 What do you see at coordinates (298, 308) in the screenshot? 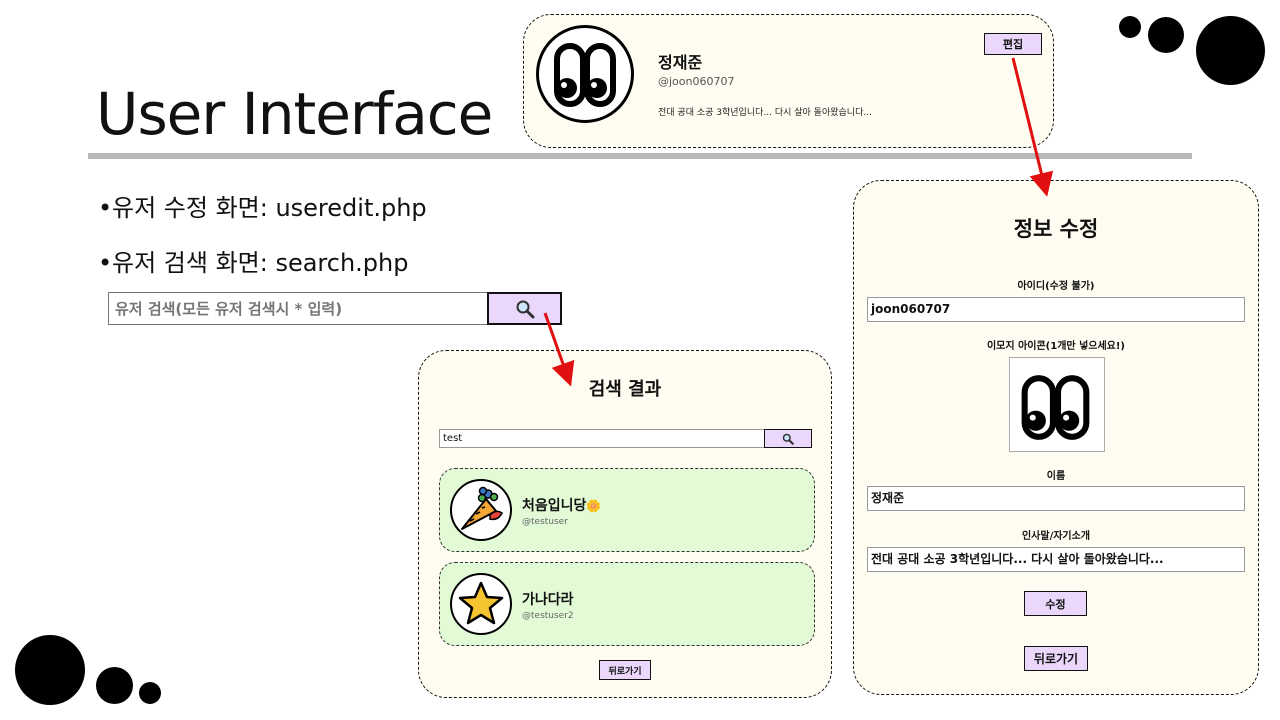
I see `user-search-input` at bounding box center [298, 308].